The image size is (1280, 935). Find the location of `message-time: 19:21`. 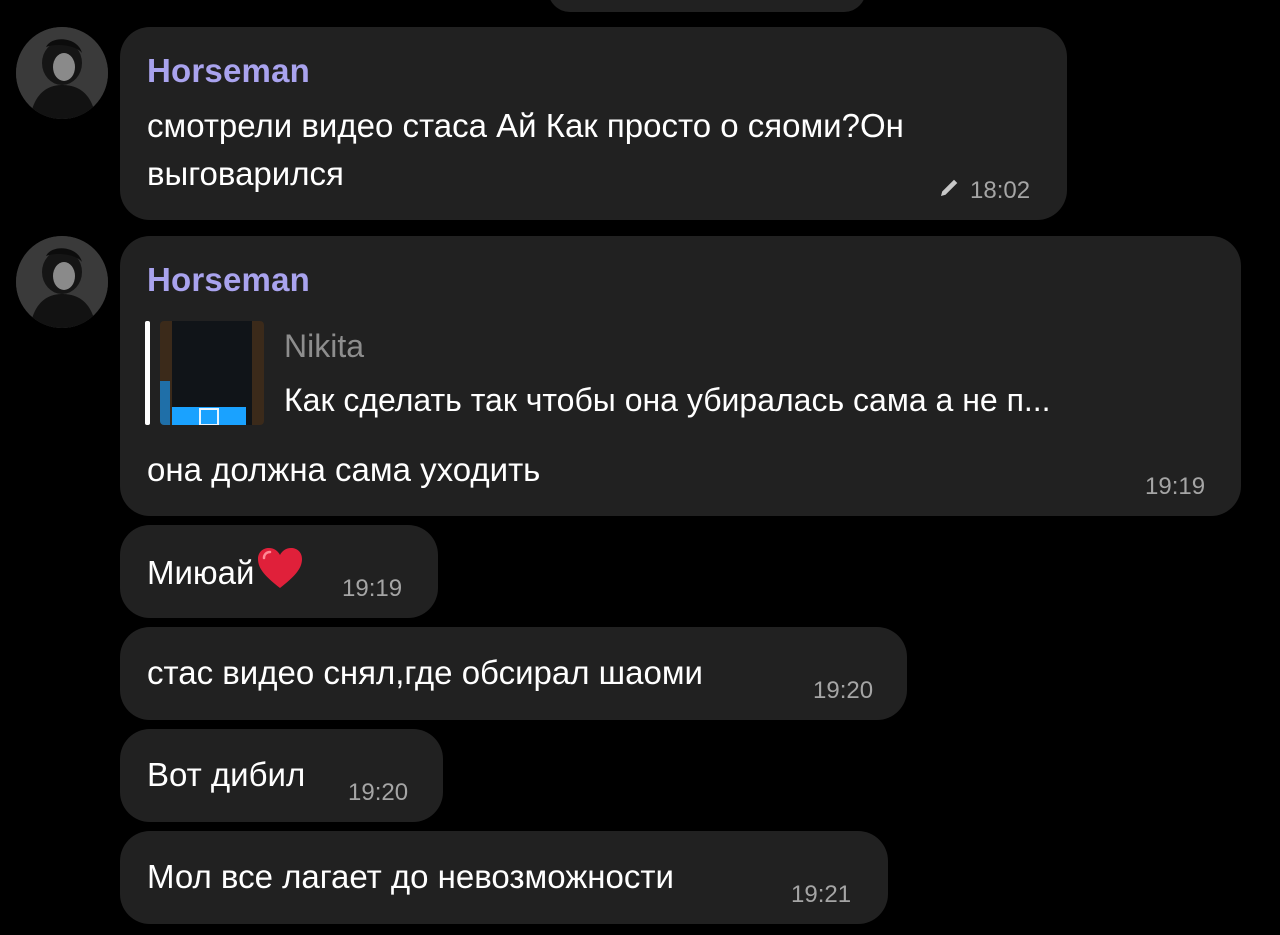

message-time: 19:21 is located at coordinates (821, 894).